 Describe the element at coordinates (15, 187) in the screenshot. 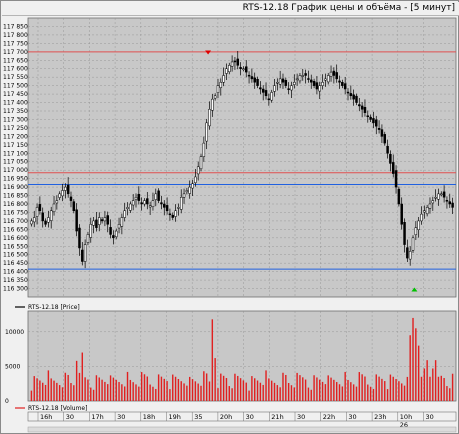

I see `price-y-tick-label: 116 900` at that location.